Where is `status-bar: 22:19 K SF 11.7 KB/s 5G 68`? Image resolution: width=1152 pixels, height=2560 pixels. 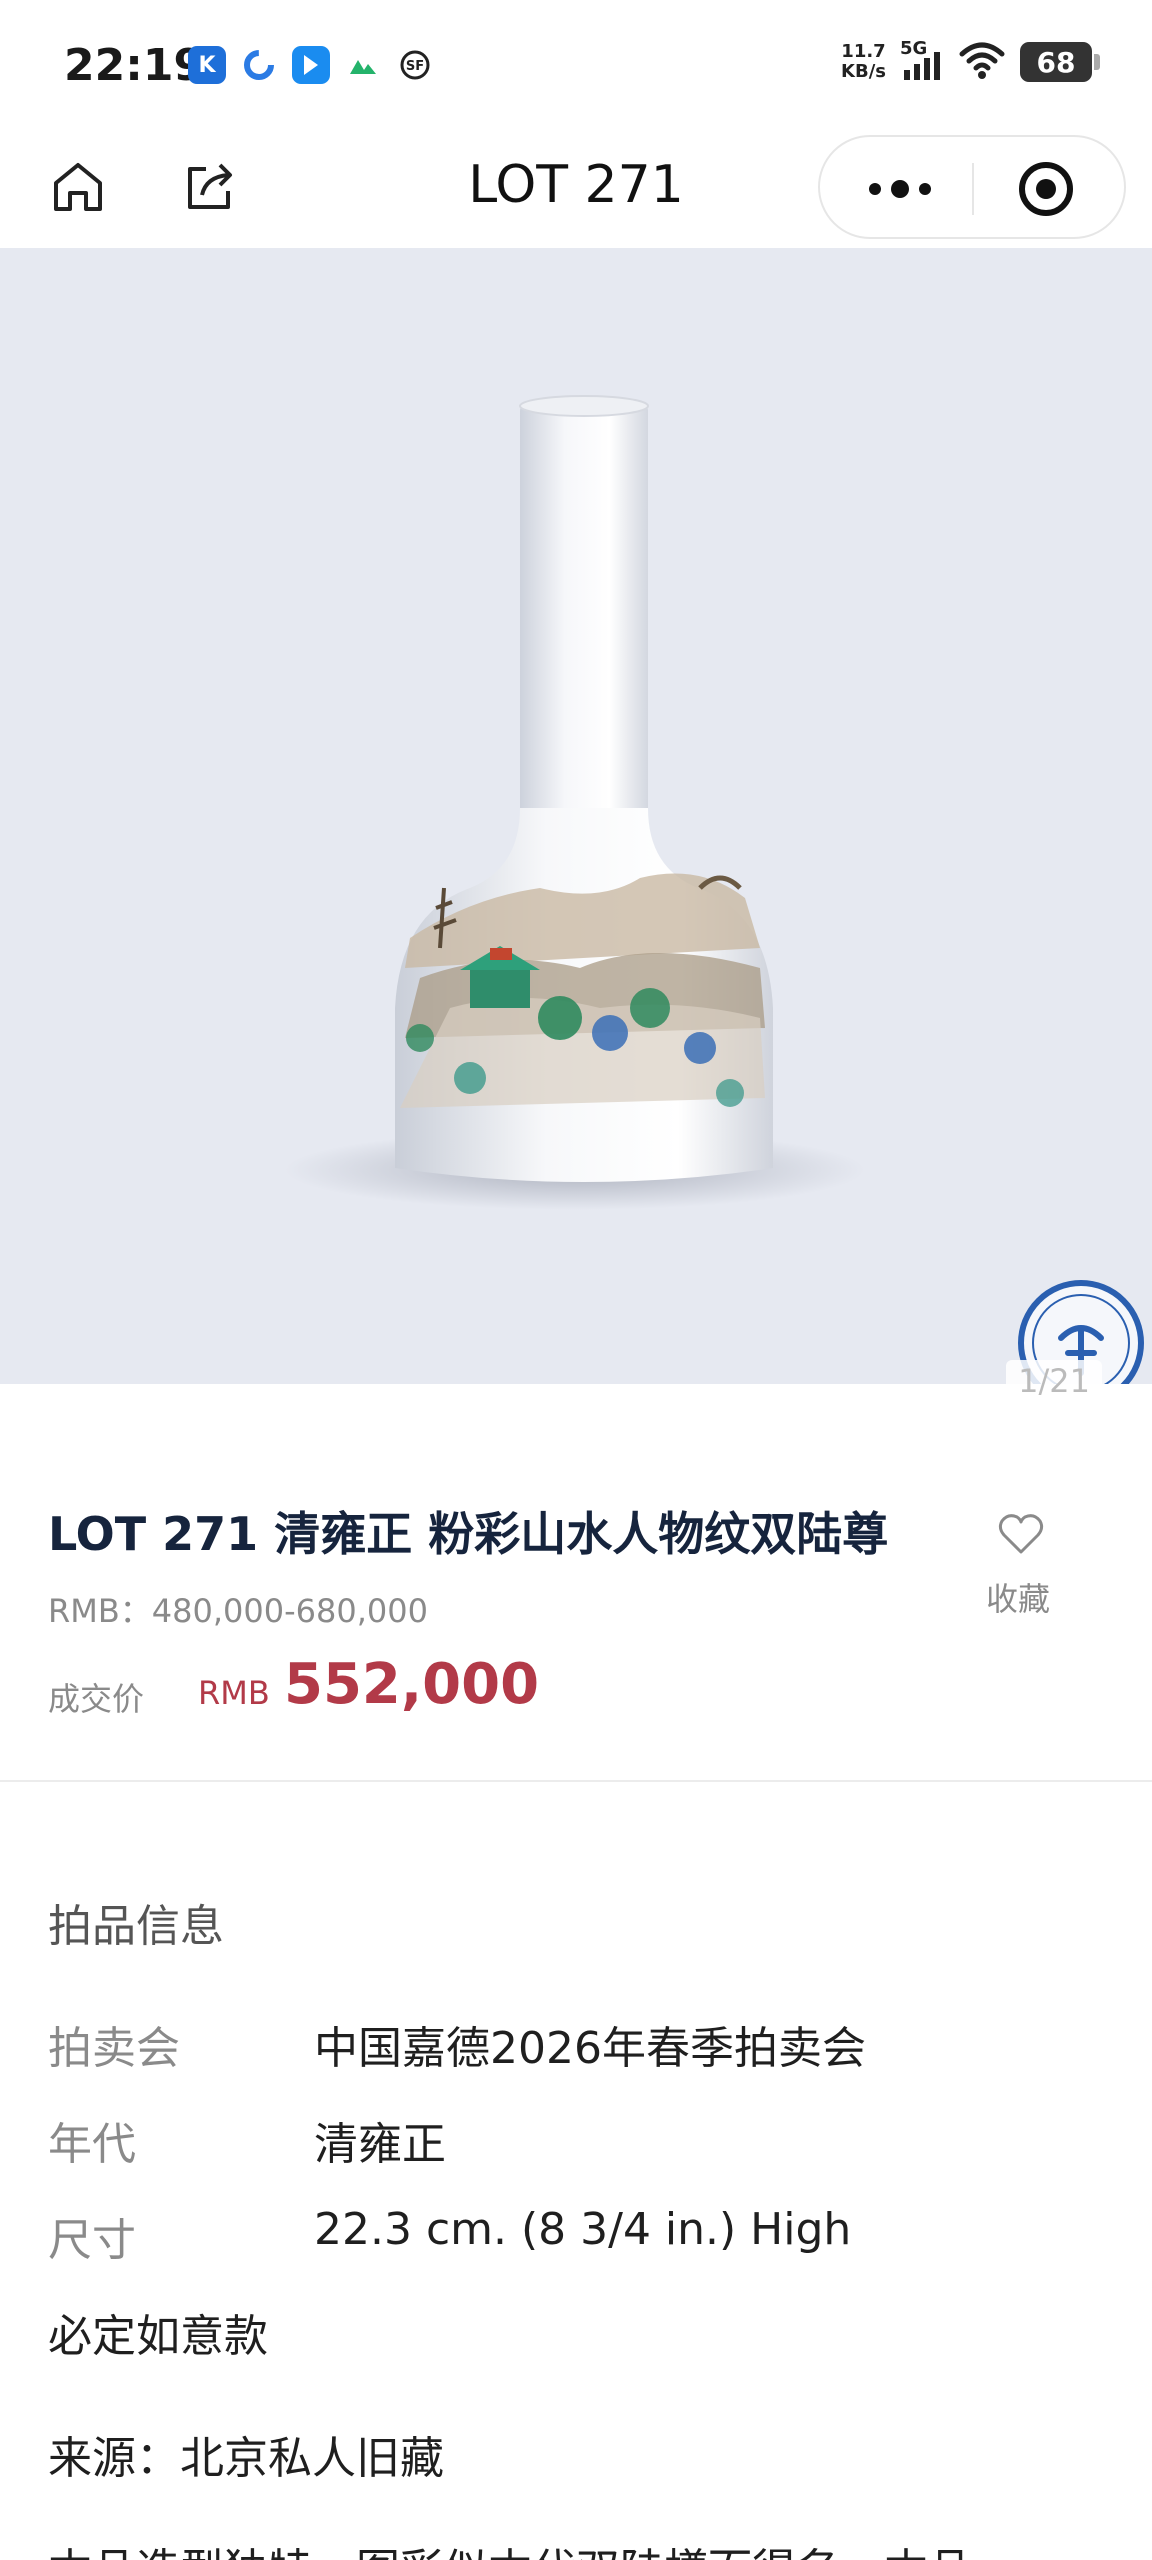
status-bar: 22:19 K SF 11.7 KB/s 5G 68 is located at coordinates (576, 67).